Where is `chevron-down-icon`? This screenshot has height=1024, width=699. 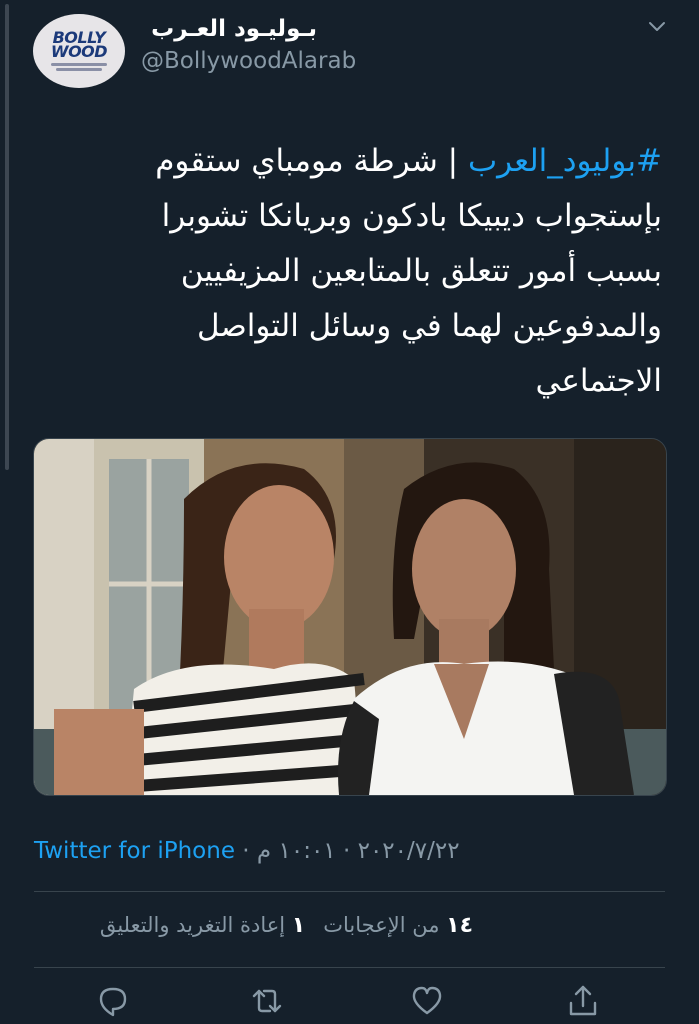 chevron-down-icon is located at coordinates (657, 27).